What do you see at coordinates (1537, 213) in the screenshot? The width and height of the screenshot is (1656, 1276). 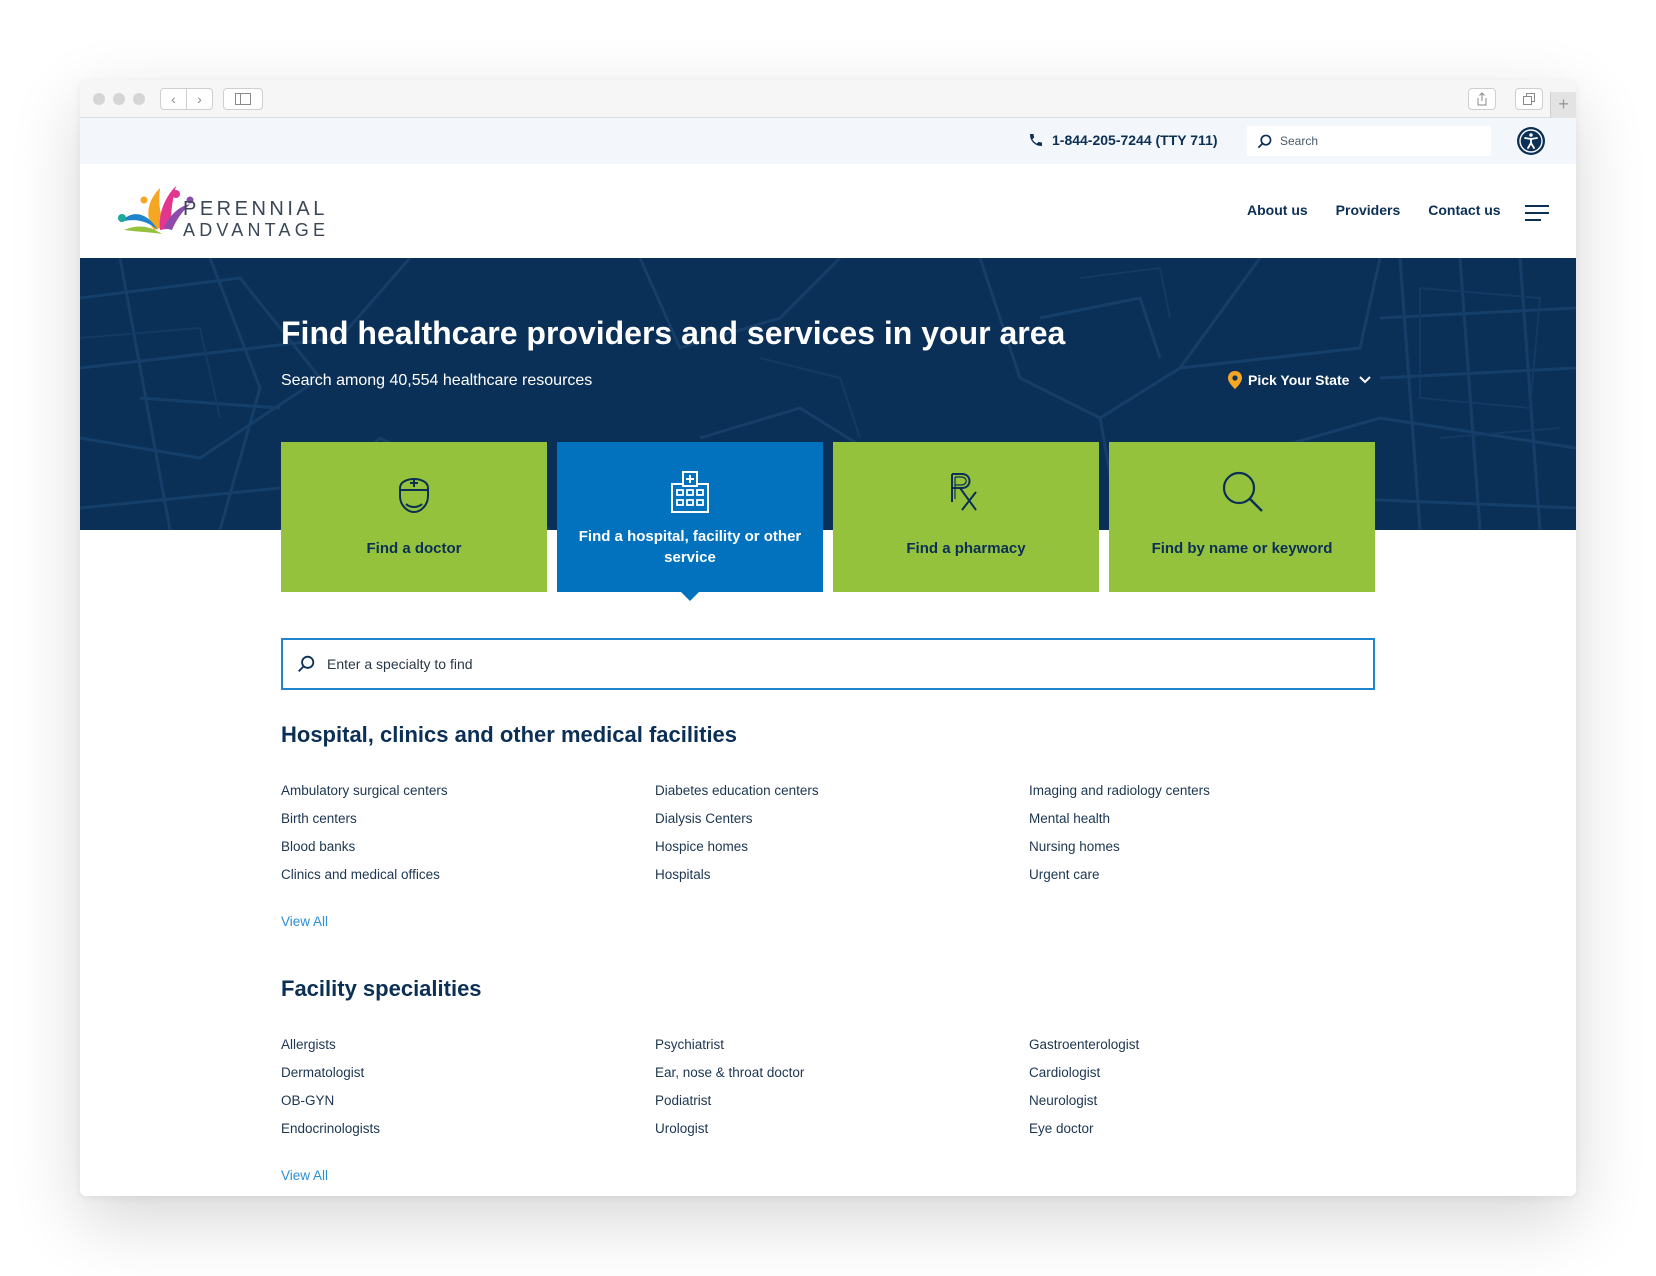 I see `hamburger-menu-icon` at bounding box center [1537, 213].